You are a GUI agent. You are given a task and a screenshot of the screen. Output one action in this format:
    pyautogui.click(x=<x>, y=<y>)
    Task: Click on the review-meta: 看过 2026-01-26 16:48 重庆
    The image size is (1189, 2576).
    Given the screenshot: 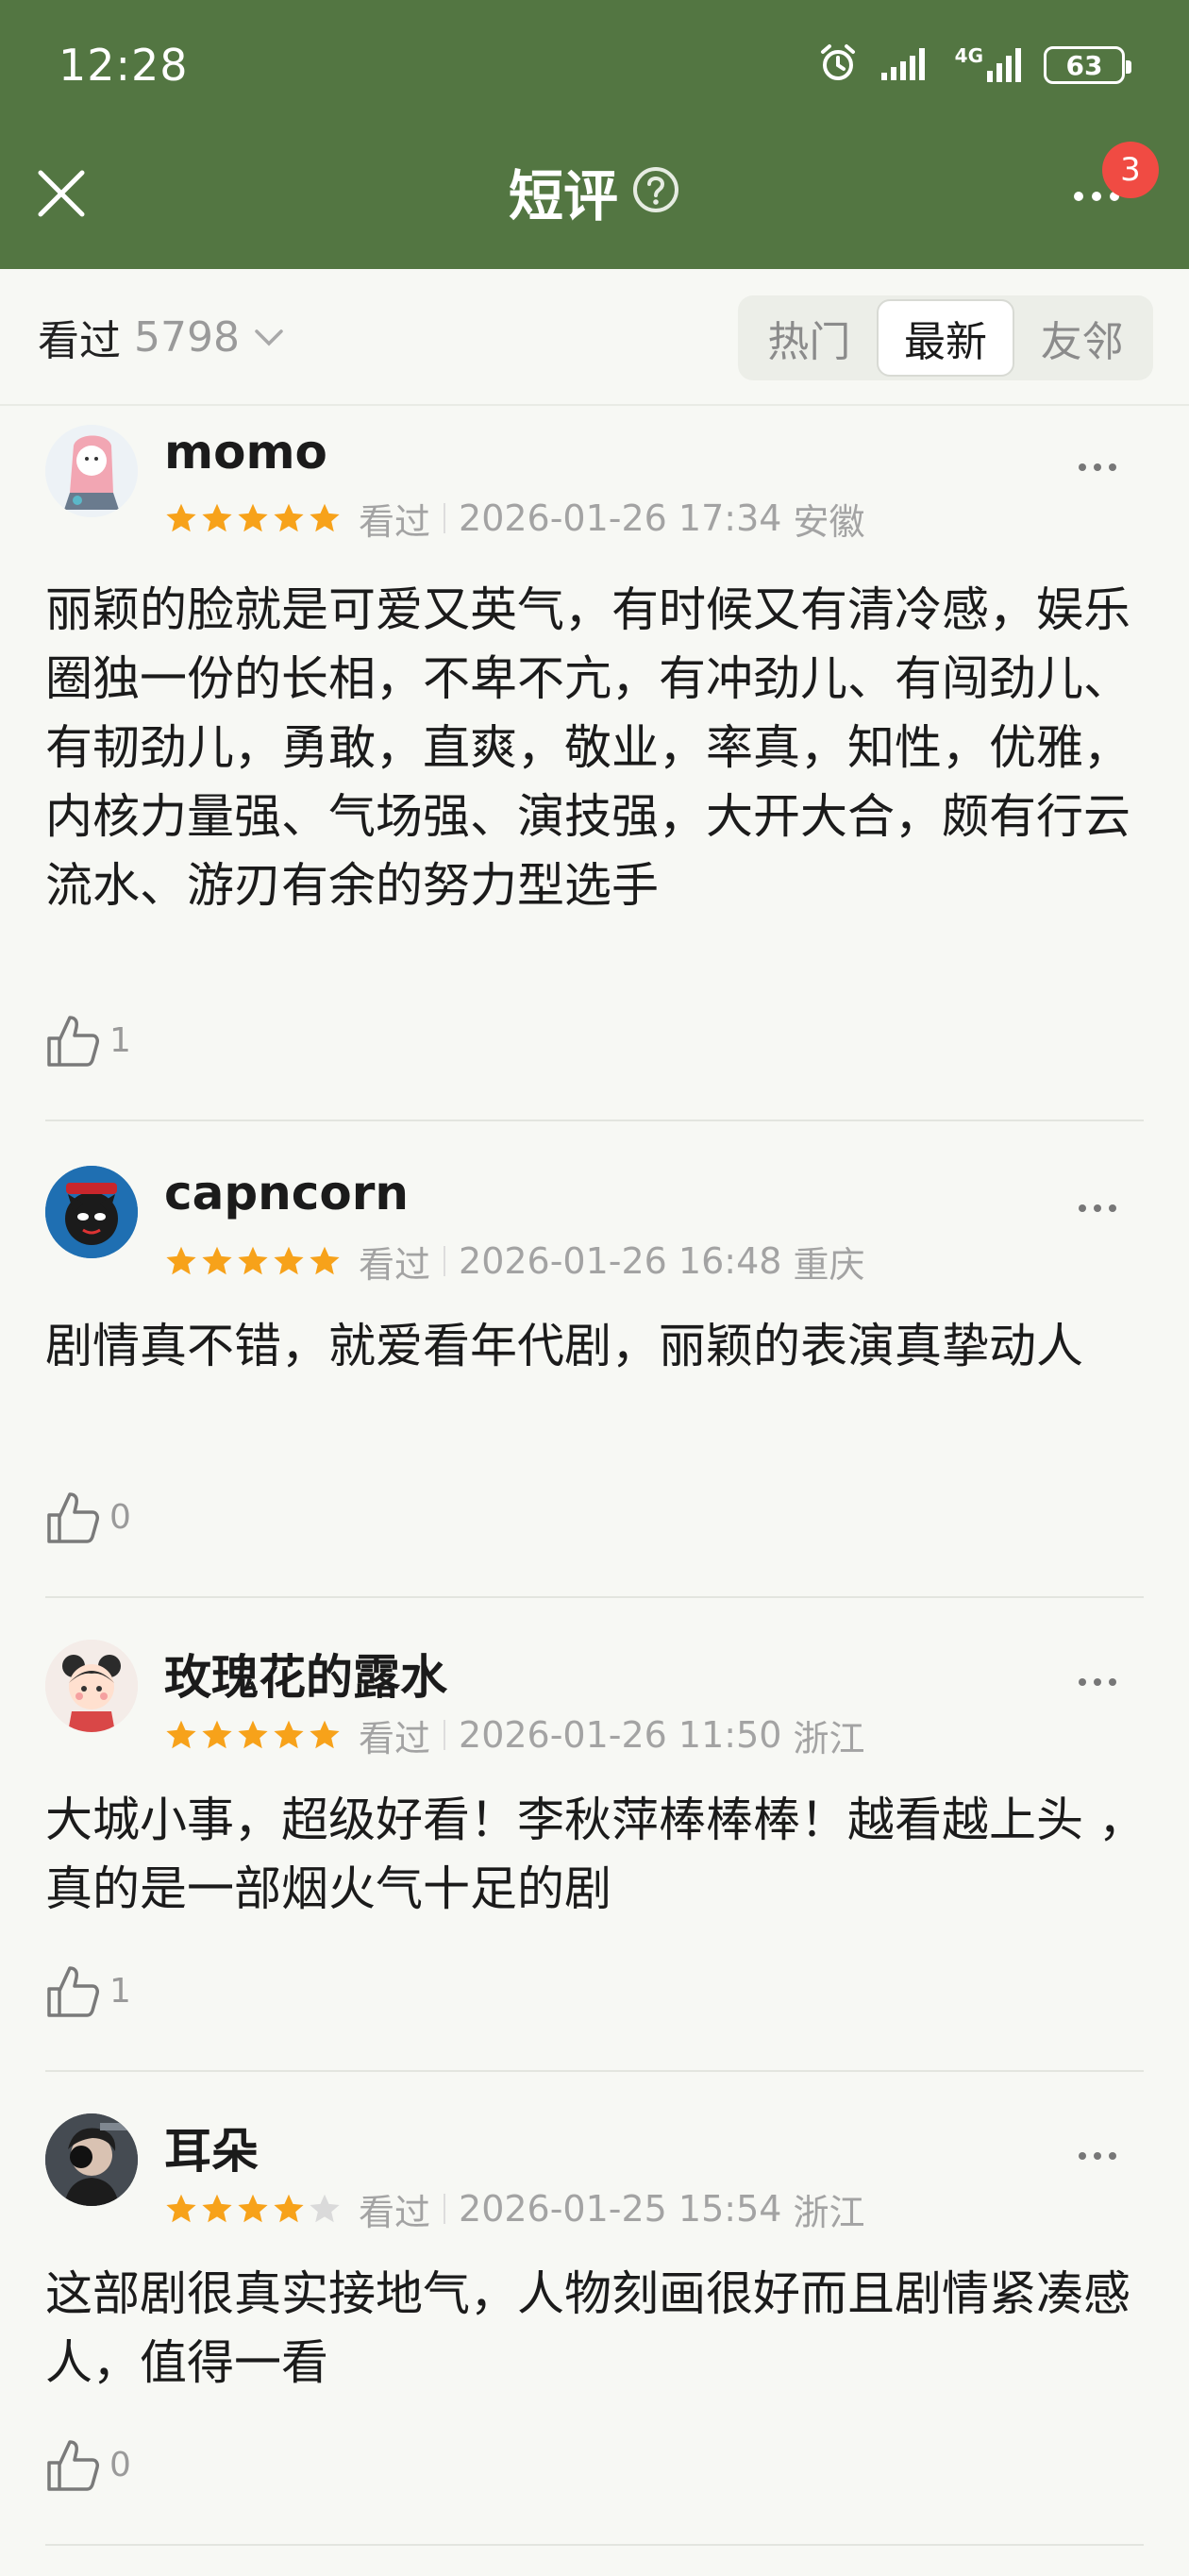 What is the action you would take?
    pyautogui.click(x=514, y=1262)
    